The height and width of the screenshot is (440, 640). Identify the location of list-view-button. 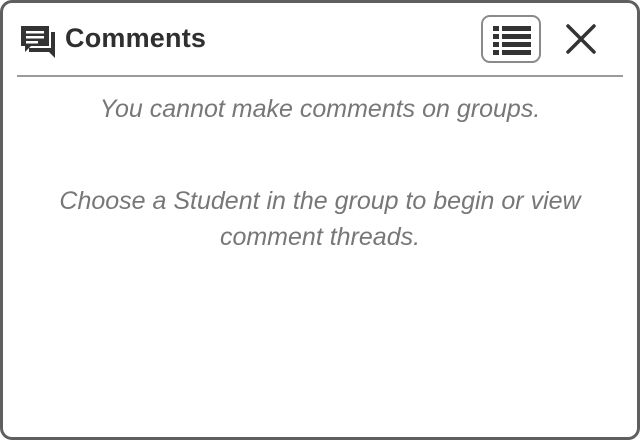
(511, 39).